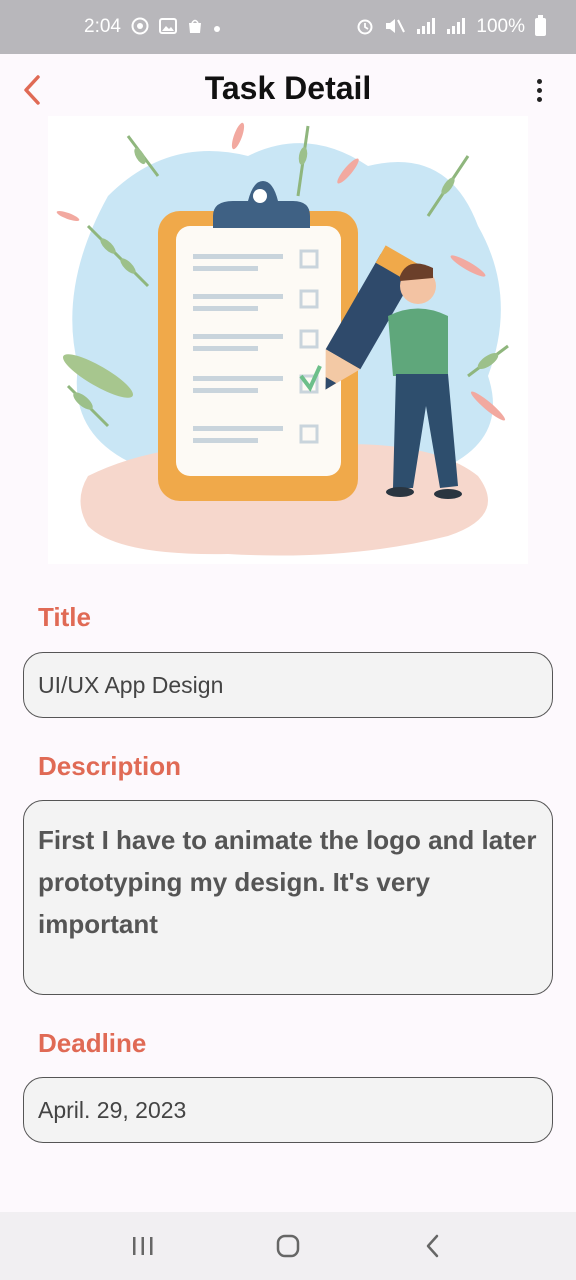 This screenshot has width=576, height=1280. Describe the element at coordinates (102, 26) in the screenshot. I see `status-time: 2:04` at that location.